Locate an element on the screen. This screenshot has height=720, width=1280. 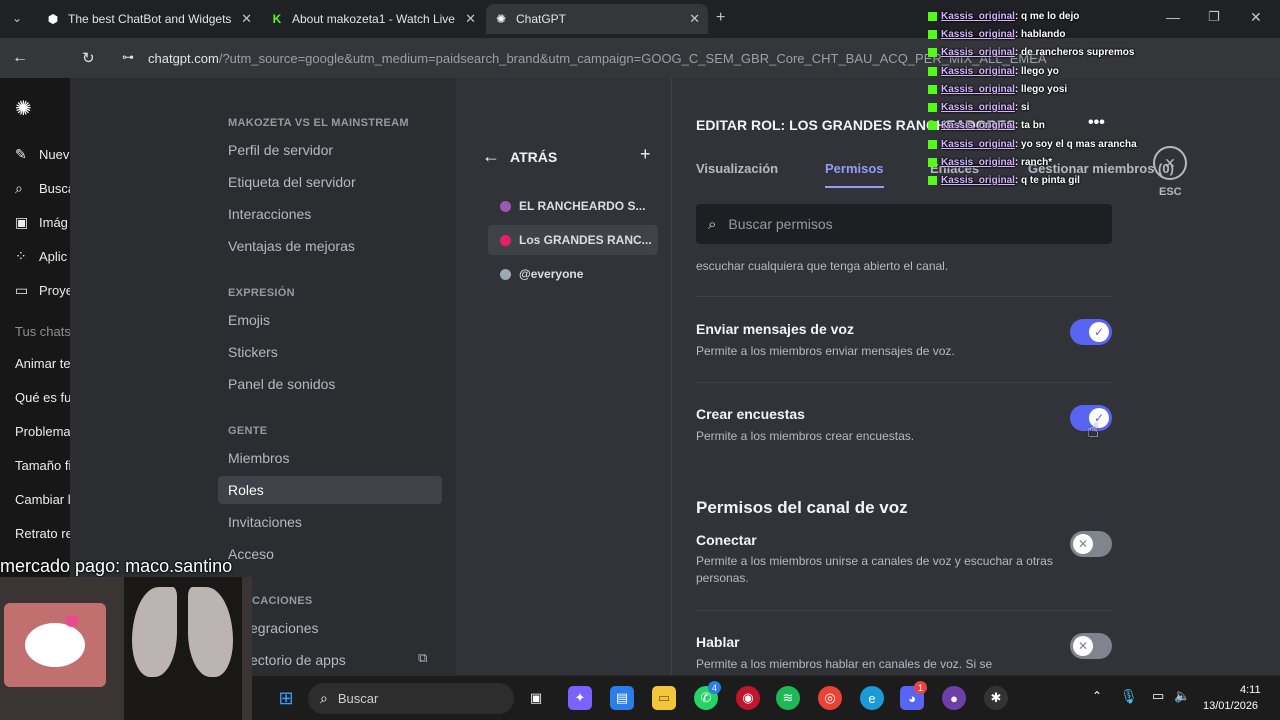
chat-message: Kassis_original: si is located at coordinates (978, 107).